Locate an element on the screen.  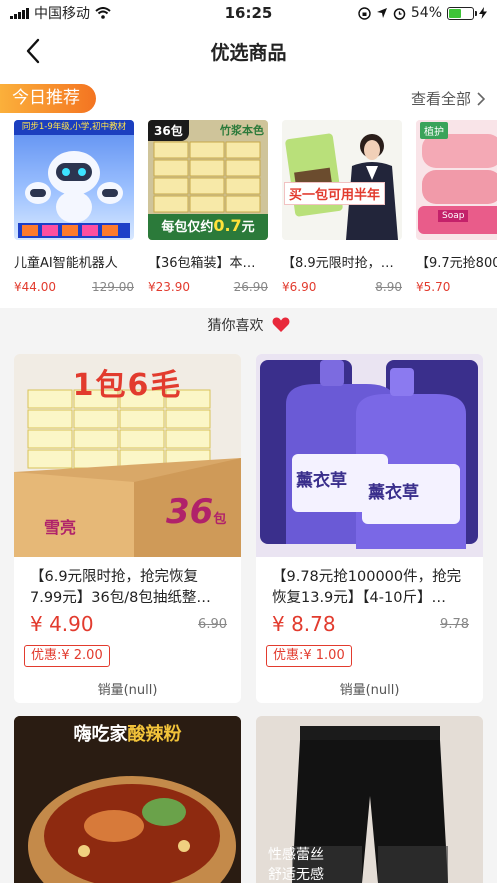
recommend-item: 同步1-9年级,小学,初中教材 儿童AI智能机器人 ¥44.00 129.00 is located at coordinates (74, 210).